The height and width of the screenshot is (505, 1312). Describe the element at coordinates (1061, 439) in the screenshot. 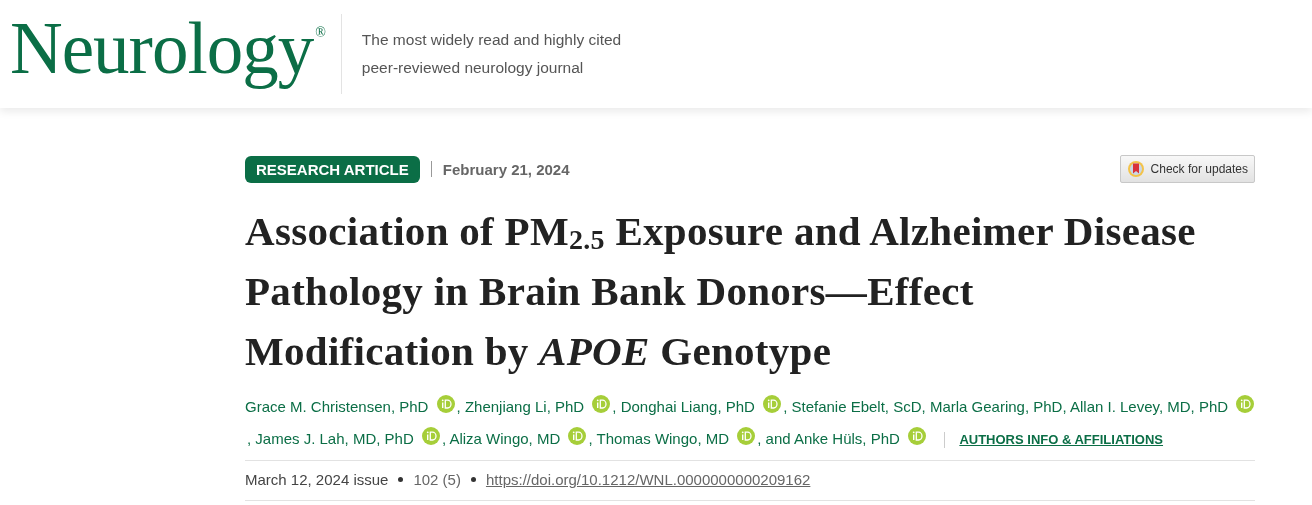

I see `authors-affiliations-link: AUTHORS INFO & AFFILIATIONS` at that location.